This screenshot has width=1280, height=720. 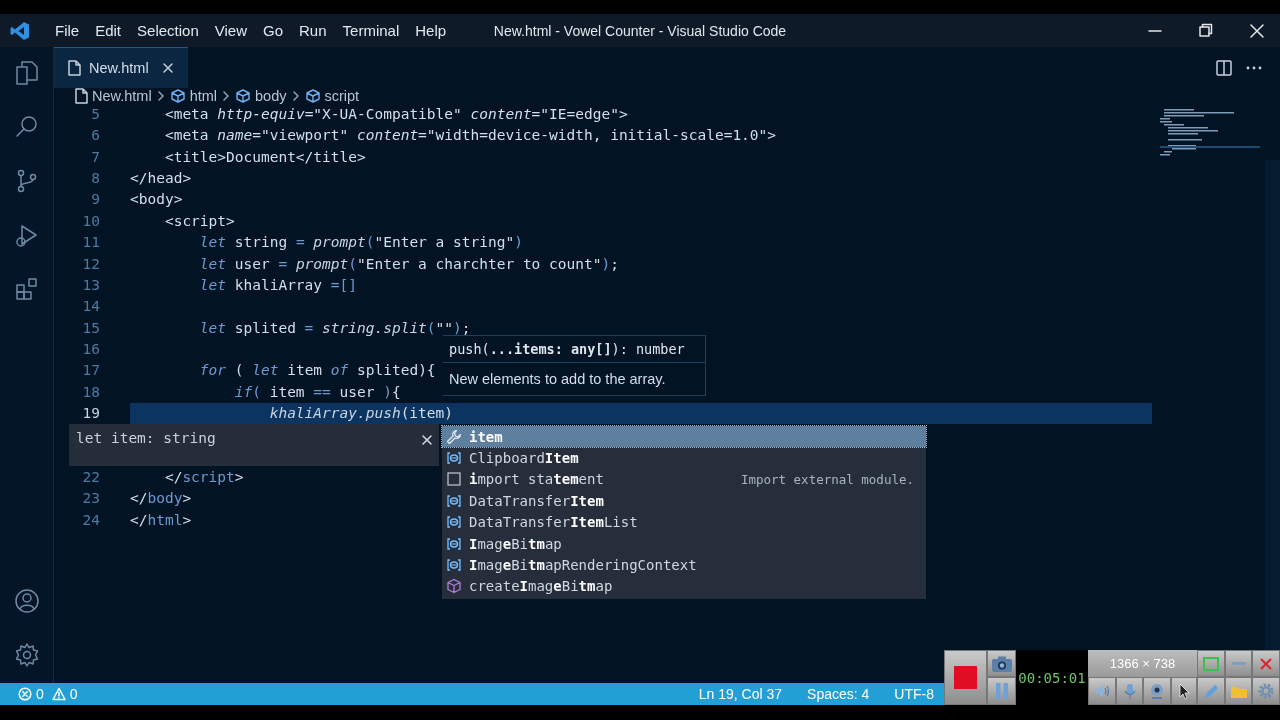 I want to click on suggest-item: DataTransferItemList, so click(x=684, y=522).